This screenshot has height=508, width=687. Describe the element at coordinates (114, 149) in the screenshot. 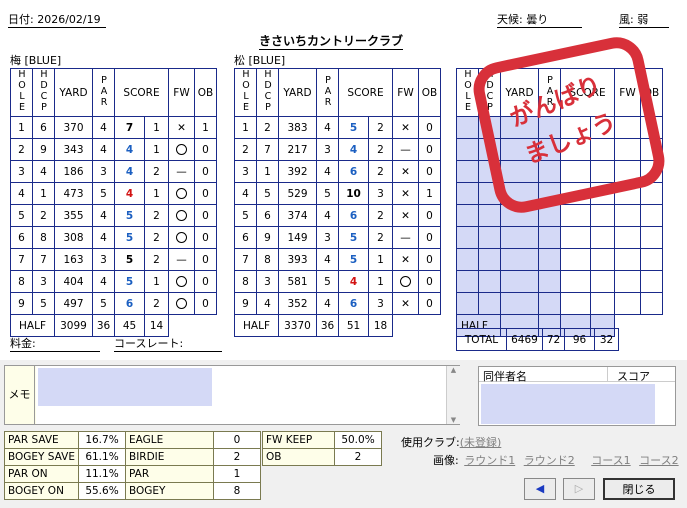

I see `hole-row: 2 9 343 4 4 1 0` at that location.